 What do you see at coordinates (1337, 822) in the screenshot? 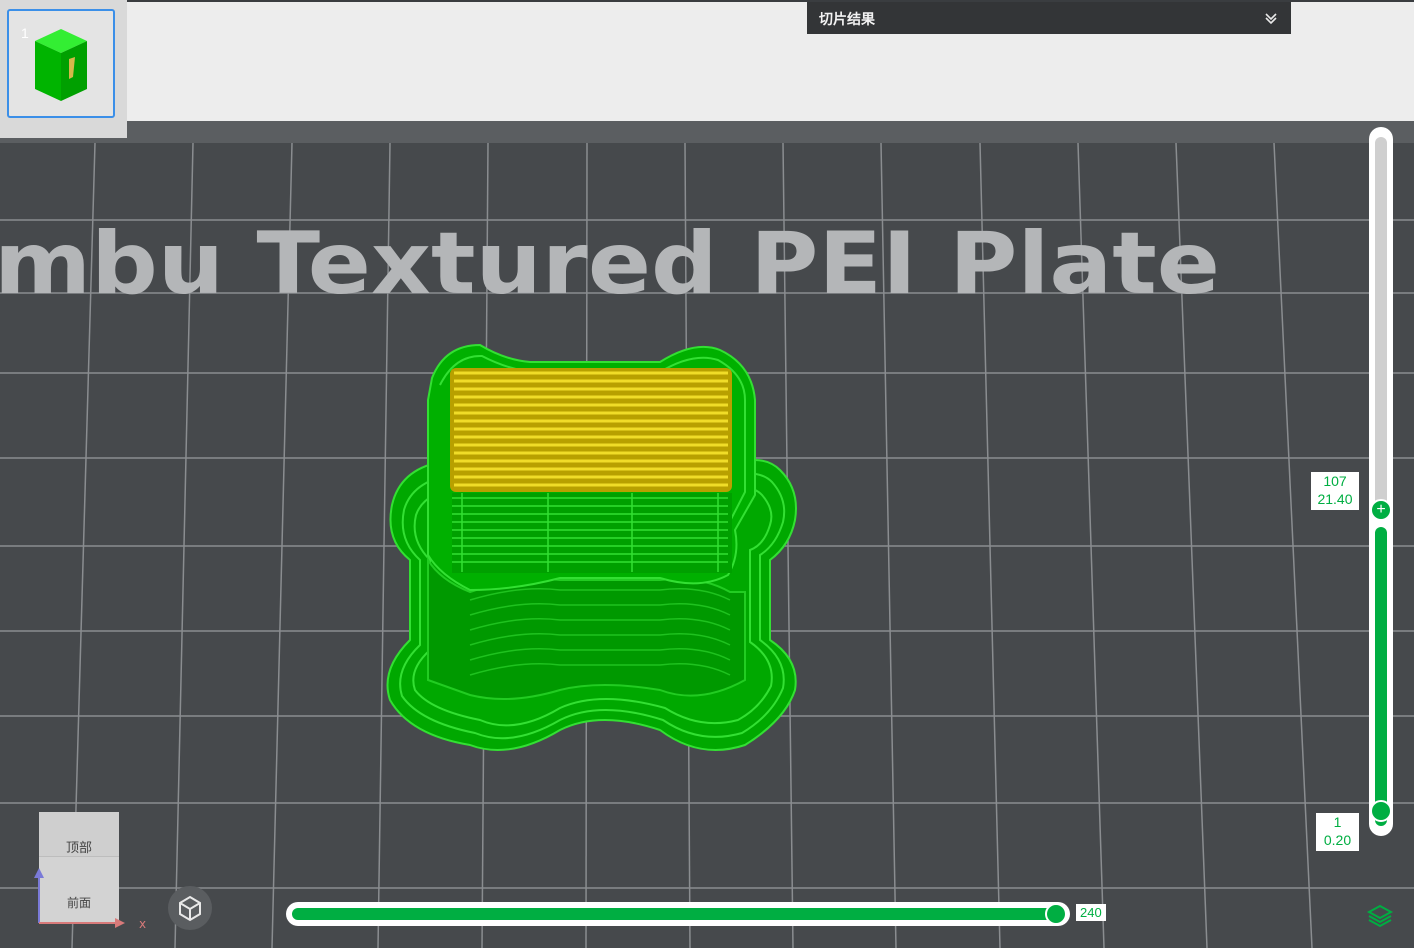
I see `layer-bottom-number: 1` at bounding box center [1337, 822].